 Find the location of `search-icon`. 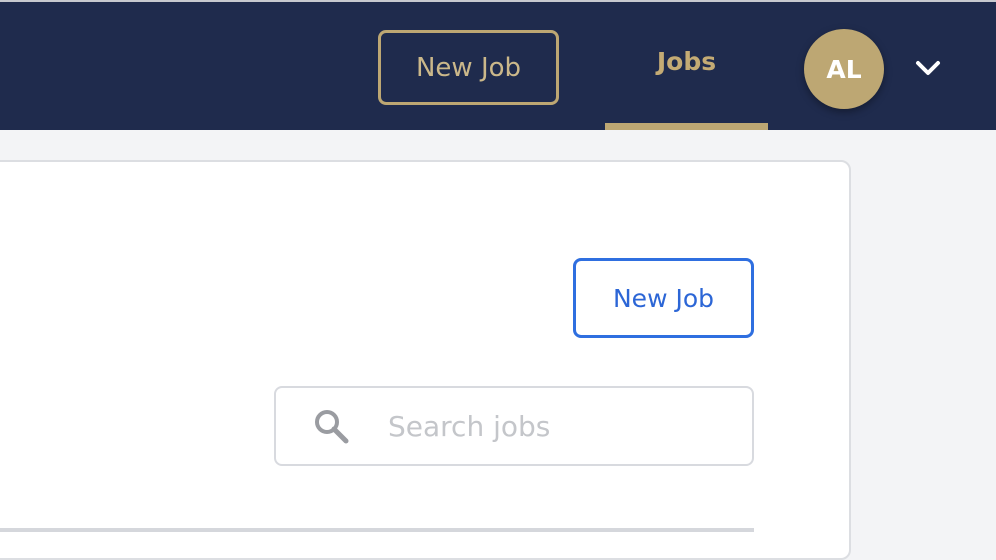

search-icon is located at coordinates (332, 427).